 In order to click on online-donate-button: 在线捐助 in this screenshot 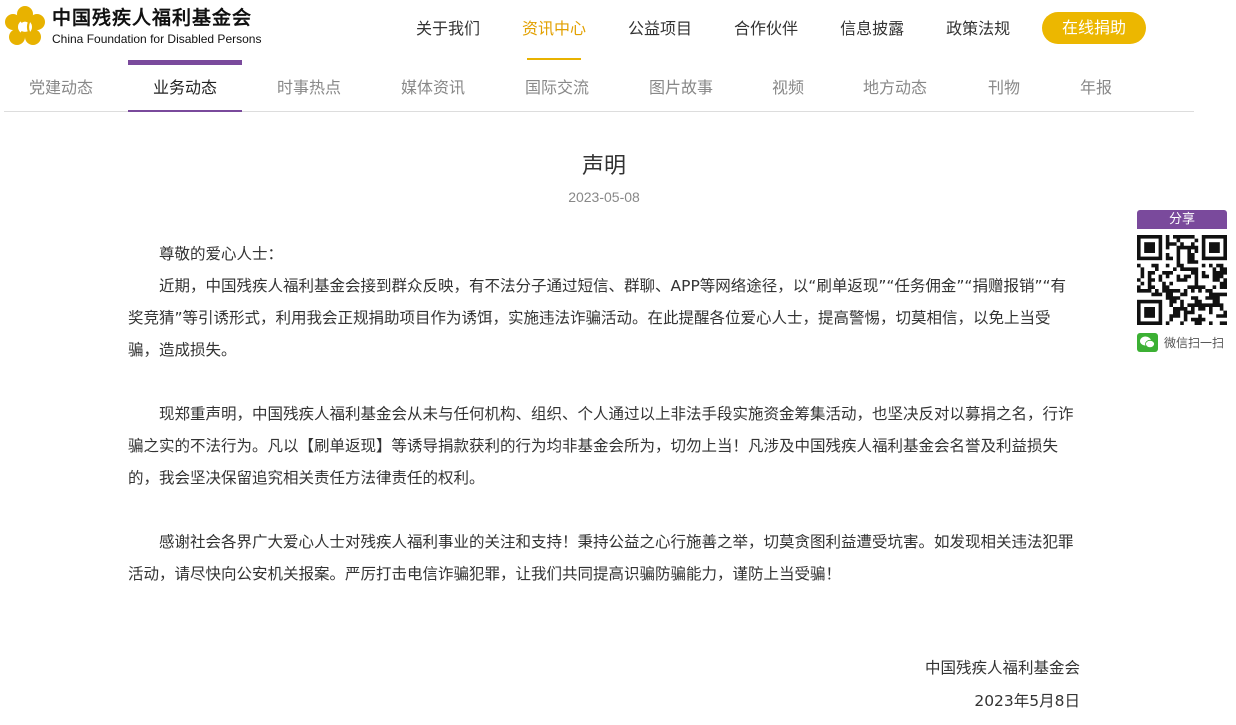, I will do `click(1094, 28)`.